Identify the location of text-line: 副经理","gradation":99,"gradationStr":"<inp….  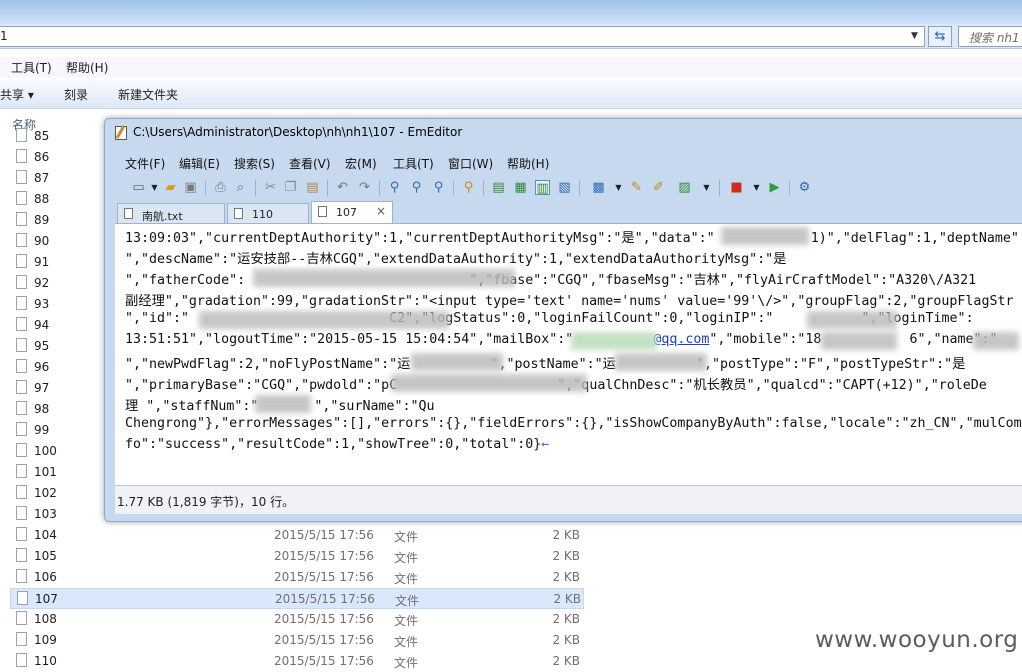
(569, 301).